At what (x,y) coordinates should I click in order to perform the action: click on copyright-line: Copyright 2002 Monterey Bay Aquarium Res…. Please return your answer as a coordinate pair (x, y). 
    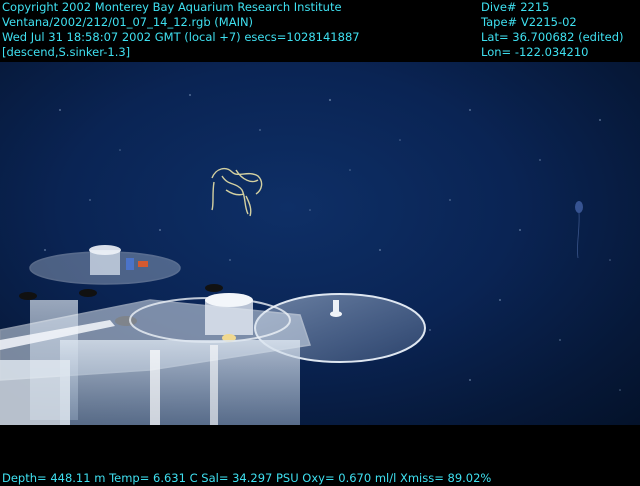
    Looking at the image, I should click on (172, 7).